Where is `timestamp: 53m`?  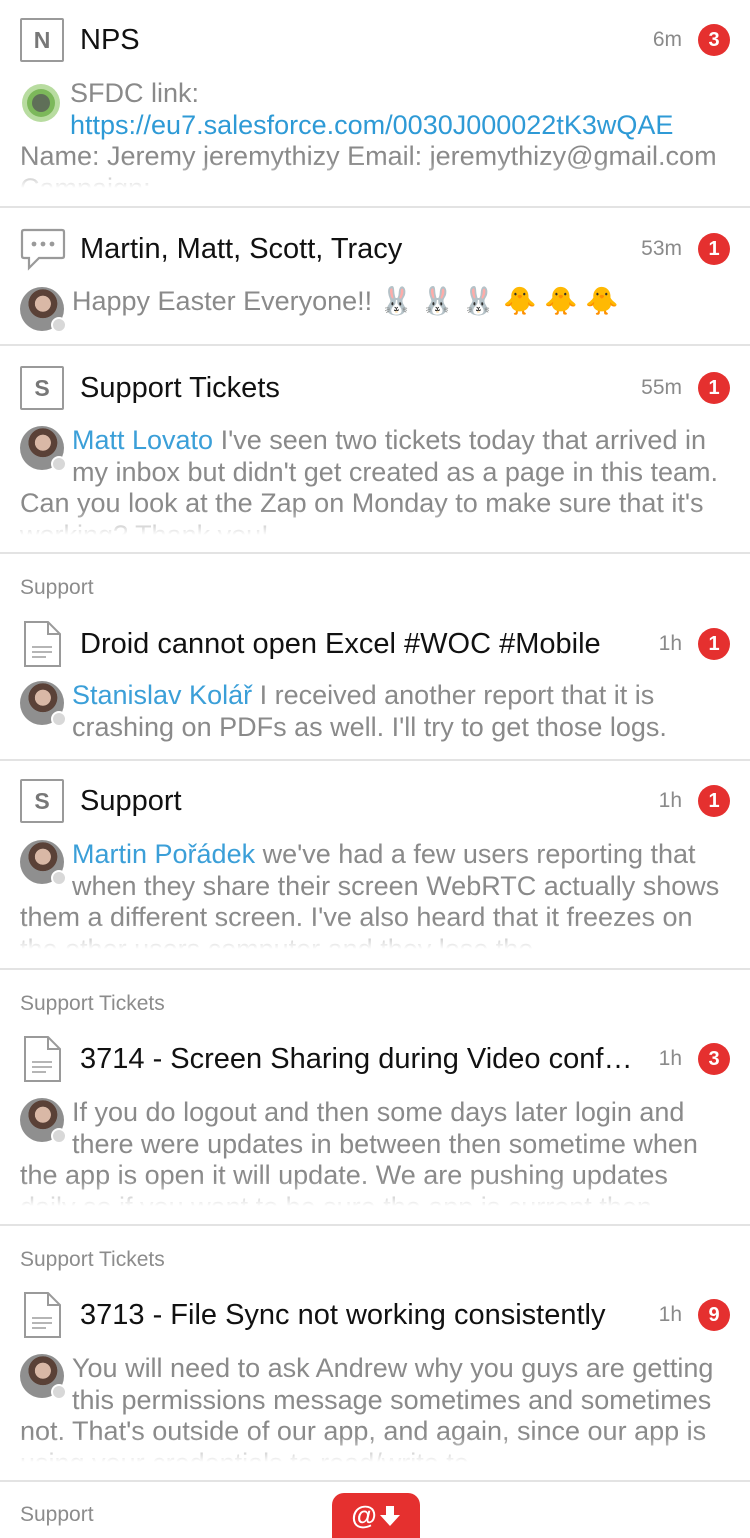
timestamp: 53m is located at coordinates (661, 248).